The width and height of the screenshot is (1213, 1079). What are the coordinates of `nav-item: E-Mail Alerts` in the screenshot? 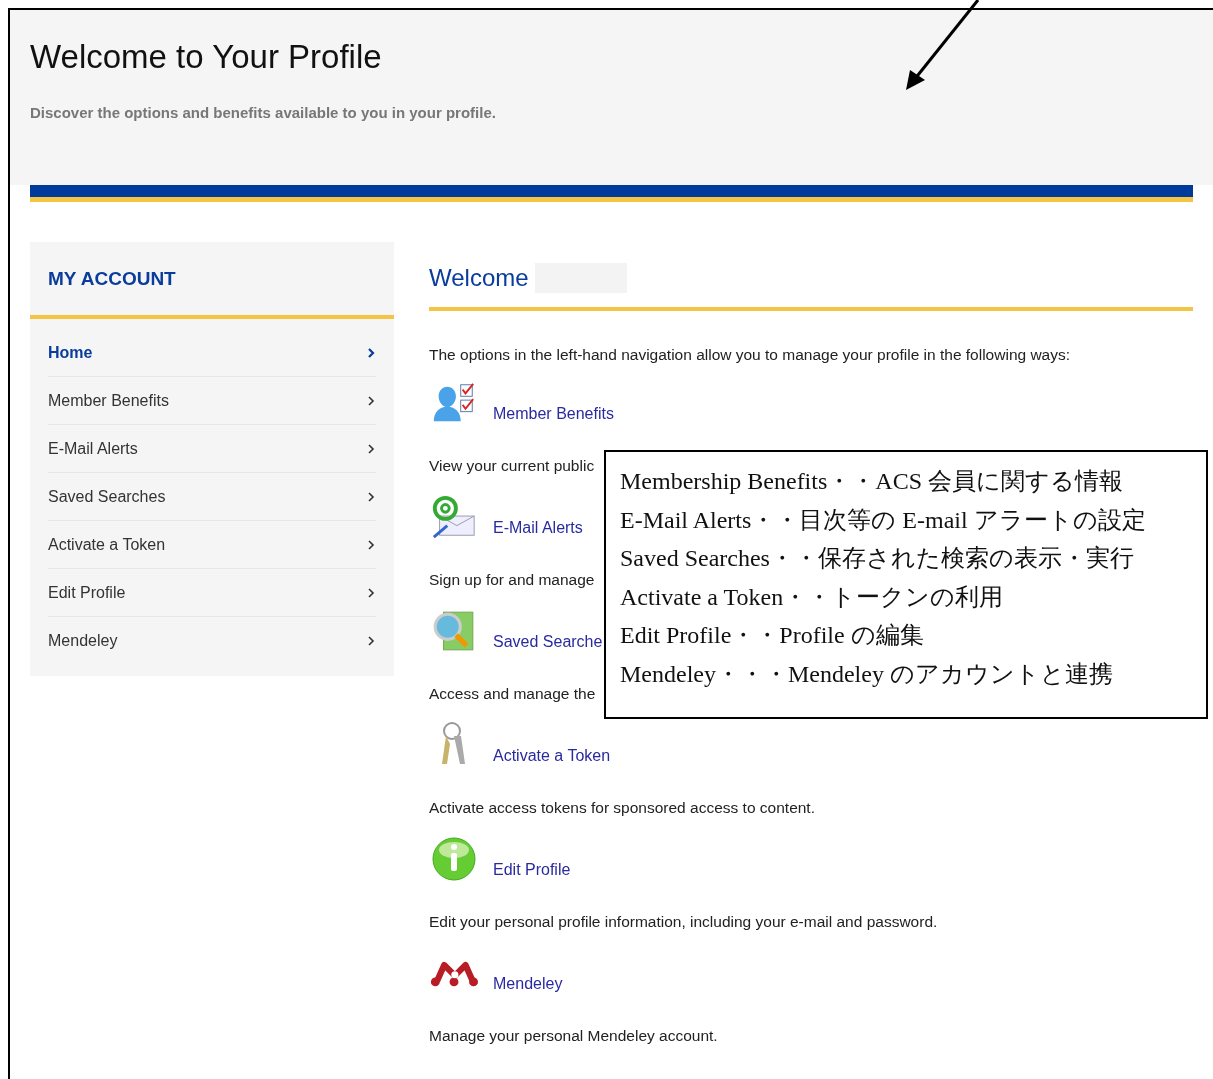 It's located at (212, 449).